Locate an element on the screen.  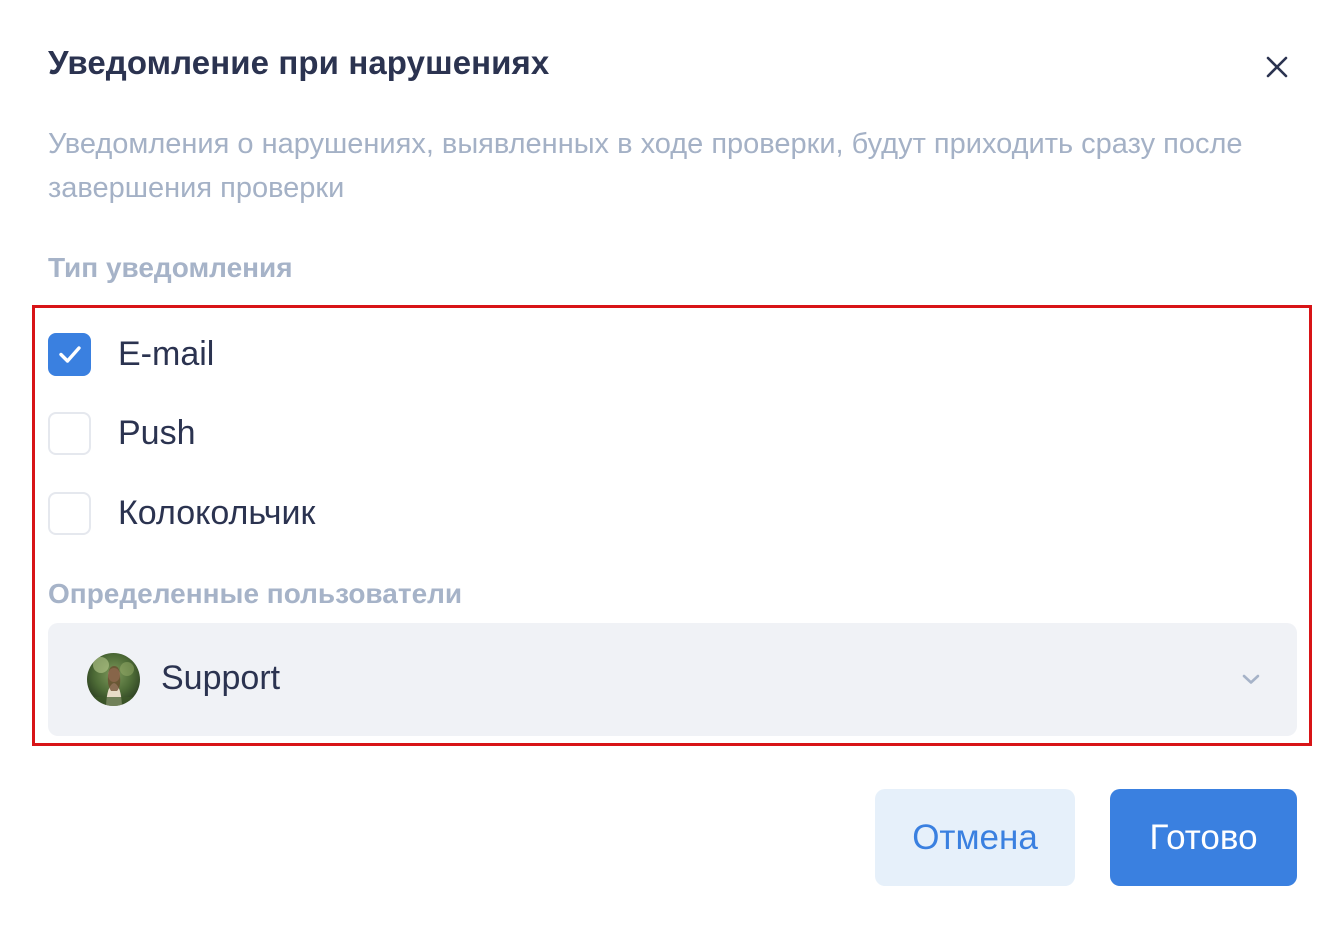
push-checkbox is located at coordinates (69, 433).